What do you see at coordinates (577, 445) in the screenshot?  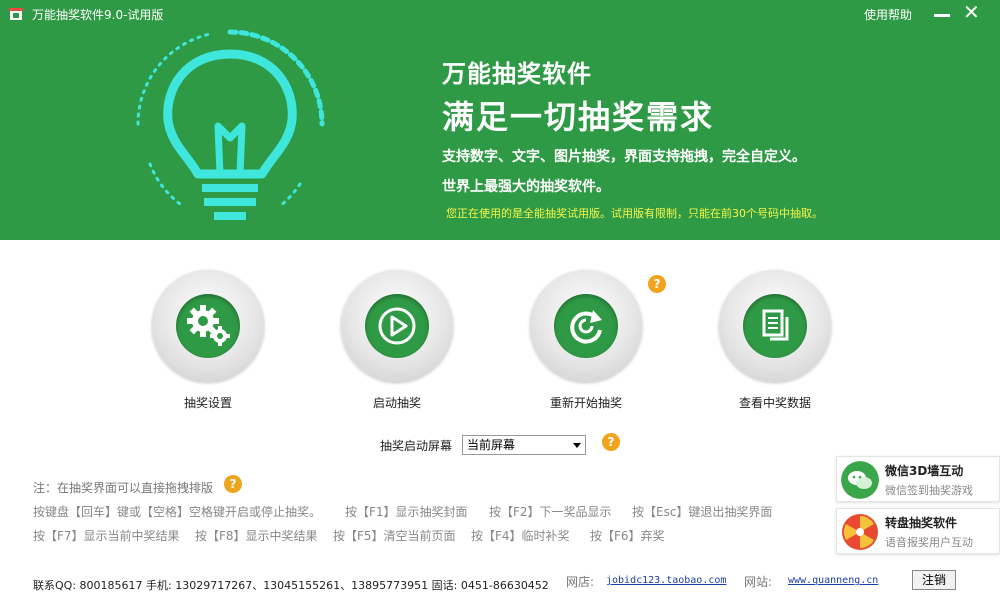 I see `chevron-down-icon` at bounding box center [577, 445].